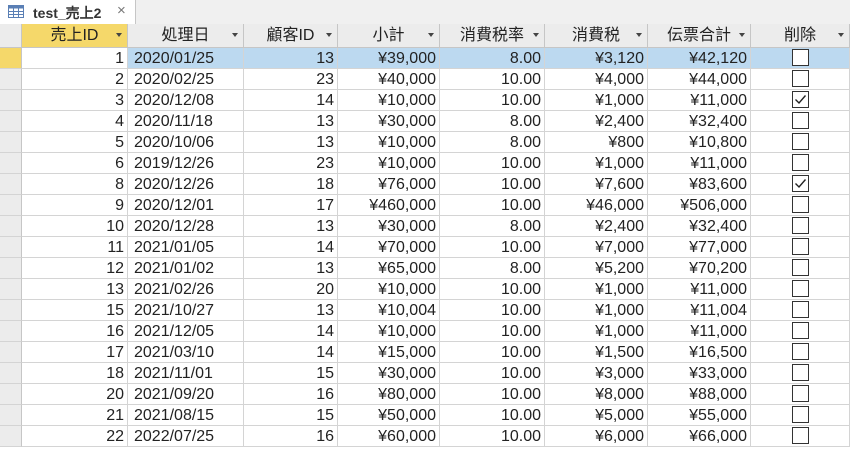  Describe the element at coordinates (291, 436) in the screenshot. I see `customer-id-cell: 16` at that location.